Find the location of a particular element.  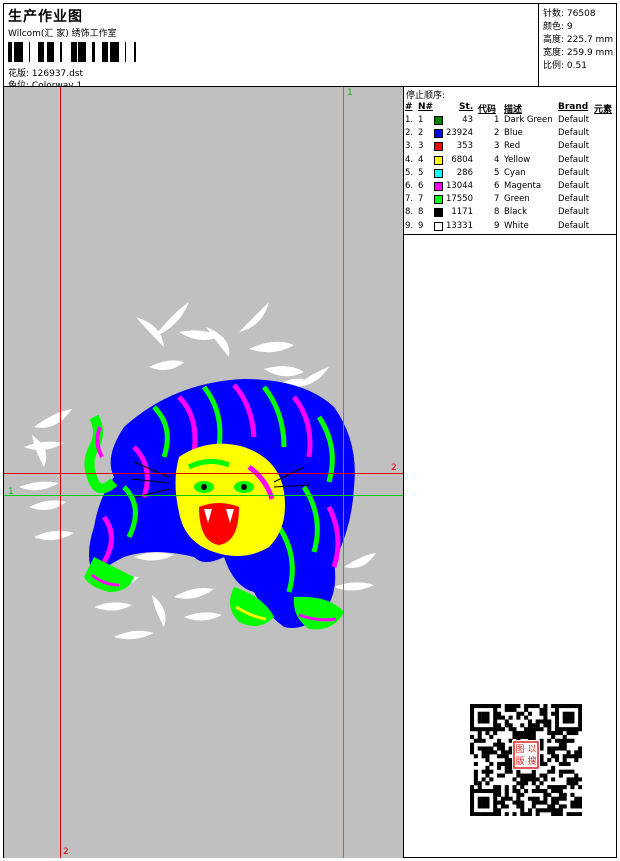

row-stitches: 353 is located at coordinates (464, 146).